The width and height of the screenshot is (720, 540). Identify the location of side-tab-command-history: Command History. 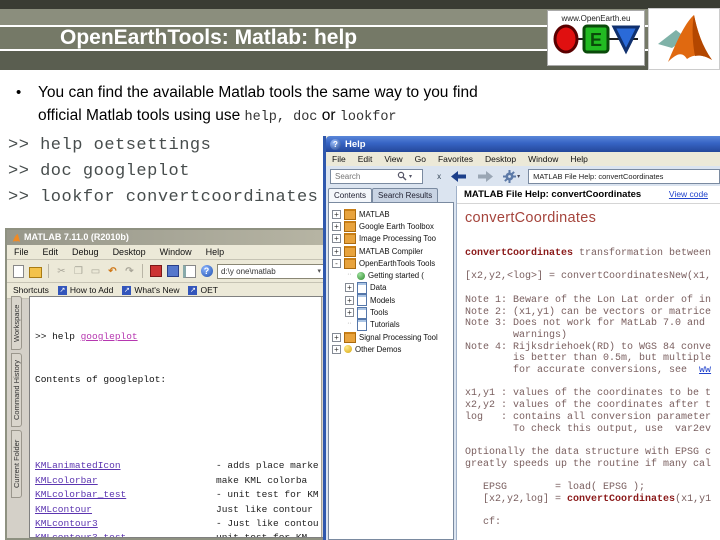
(16, 390).